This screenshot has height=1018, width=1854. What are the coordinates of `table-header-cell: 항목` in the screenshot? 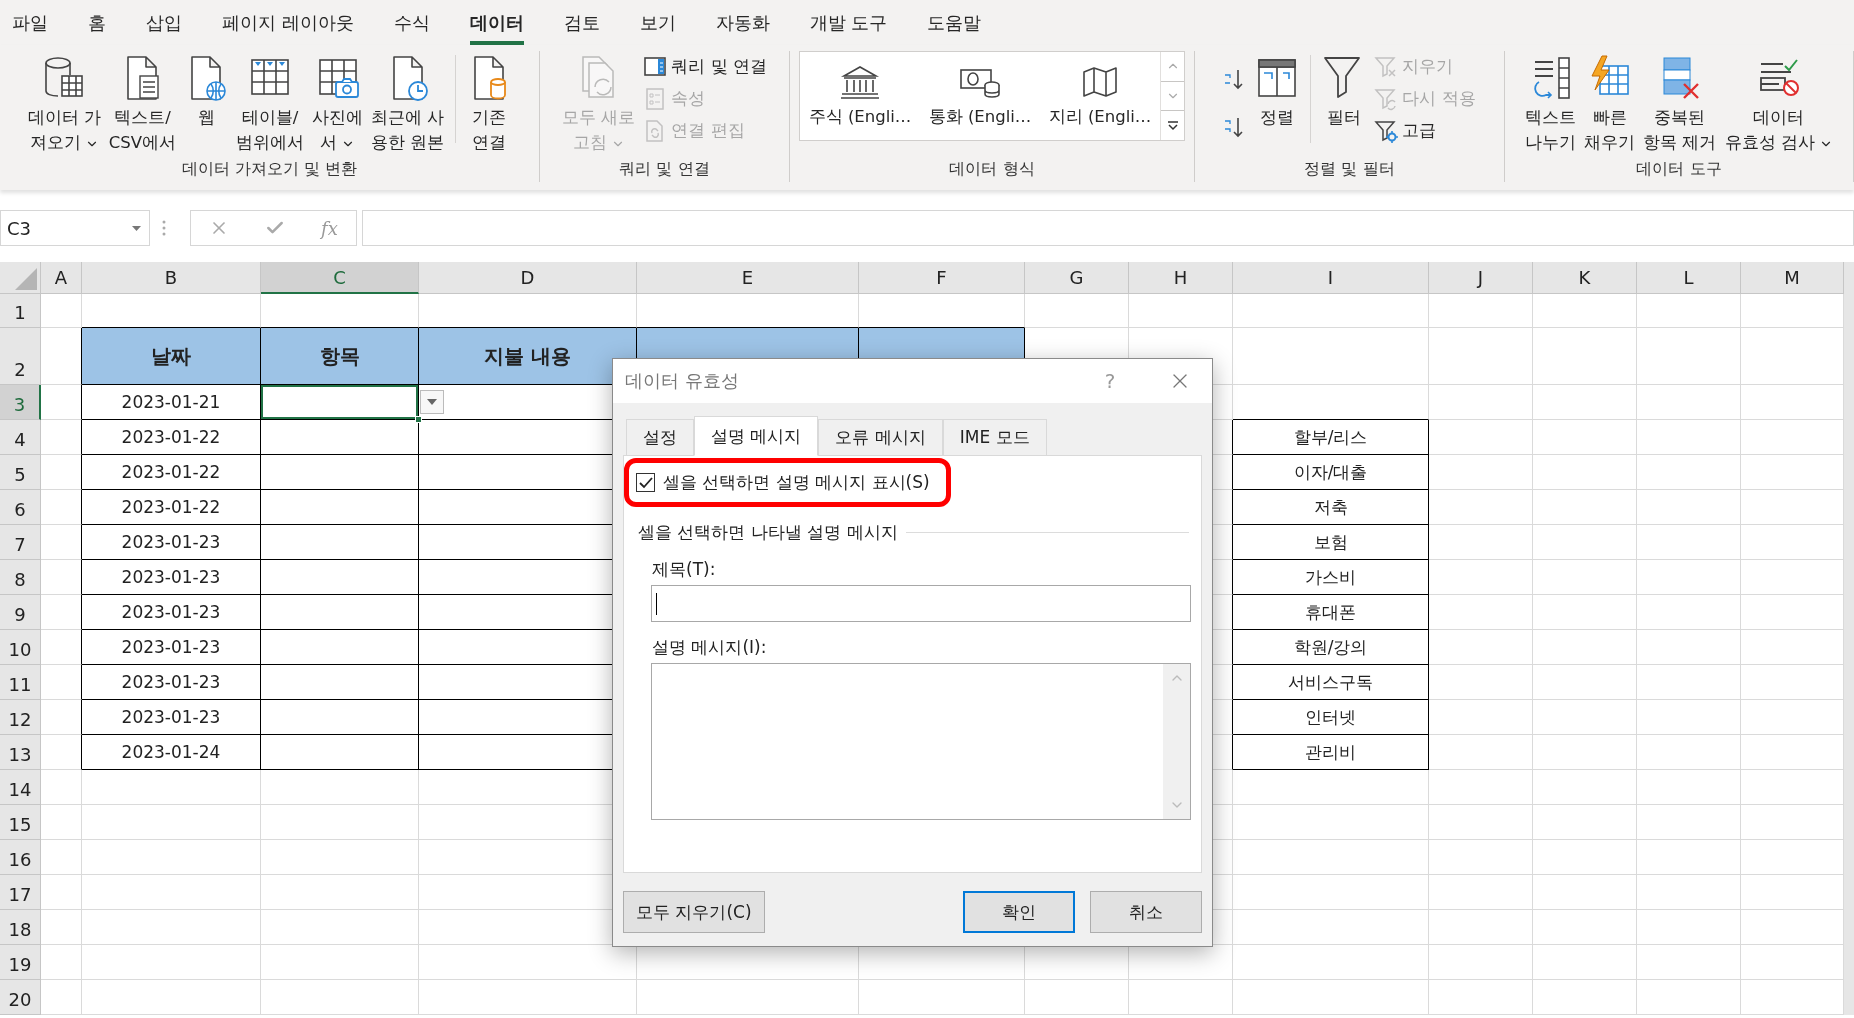 It's located at (340, 356).